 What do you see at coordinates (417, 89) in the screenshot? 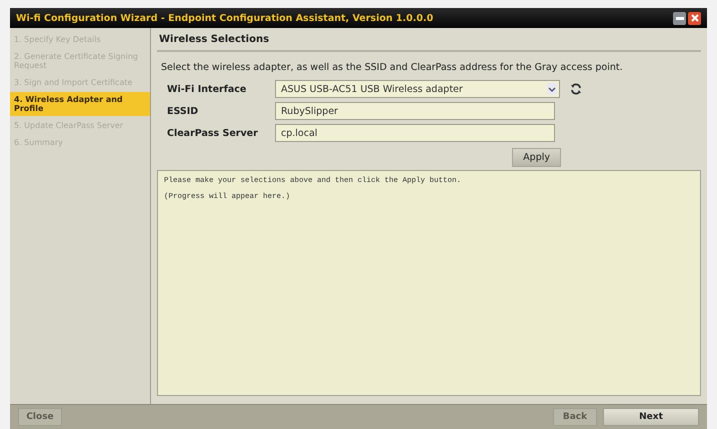
I see `interface-dropdown: ASUS USB-AC51 USB Wireless adapter` at bounding box center [417, 89].